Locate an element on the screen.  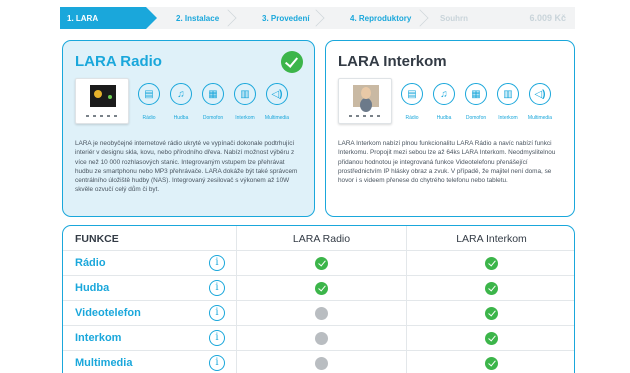
table-header-row: FUNKCE LARA Radio LARA Interkom is located at coordinates (318, 238).